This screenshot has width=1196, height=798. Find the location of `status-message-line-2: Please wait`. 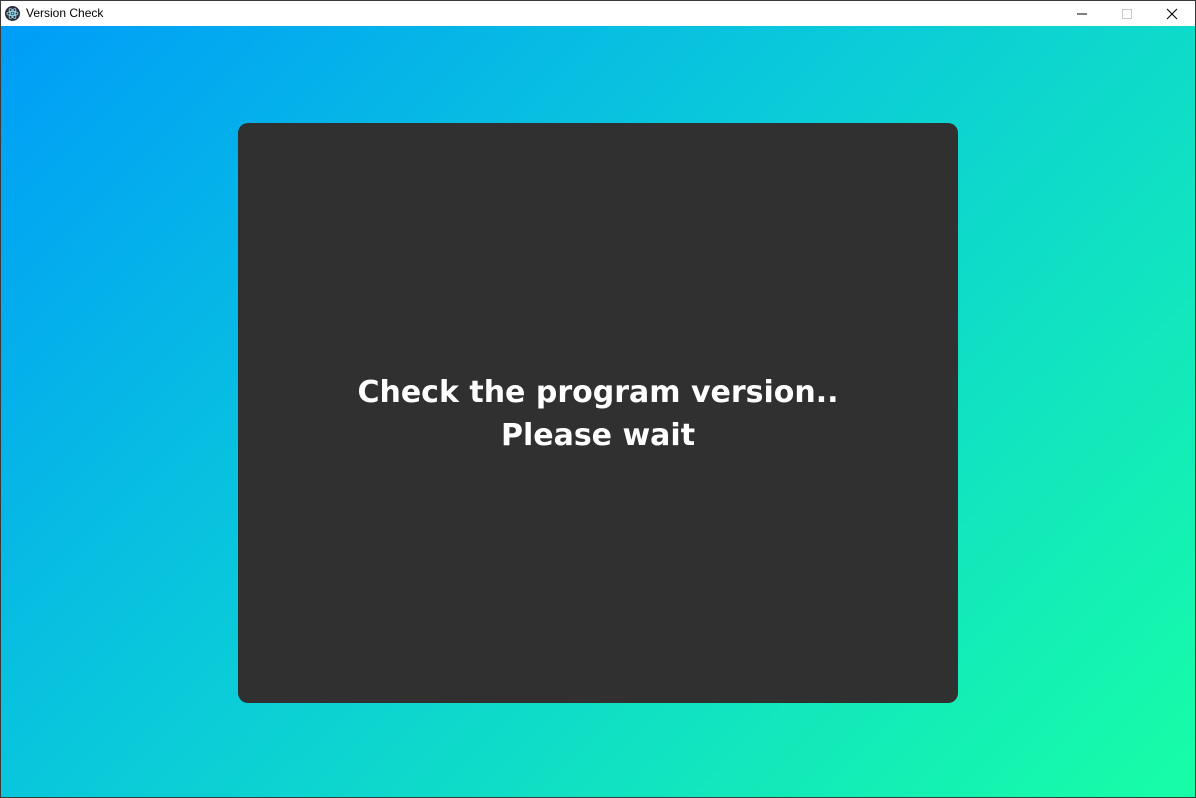

status-message-line-2: Please wait is located at coordinates (598, 435).